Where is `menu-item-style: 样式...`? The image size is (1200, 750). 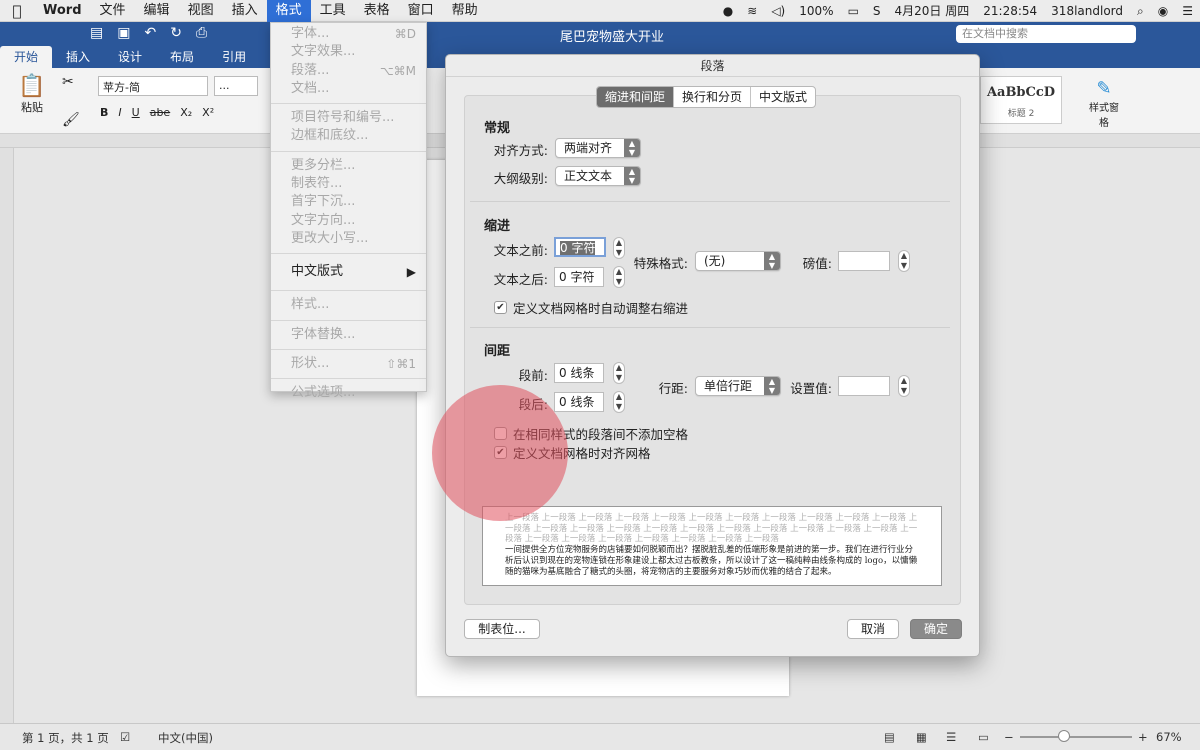
menu-item-style: 样式... is located at coordinates (348, 305).